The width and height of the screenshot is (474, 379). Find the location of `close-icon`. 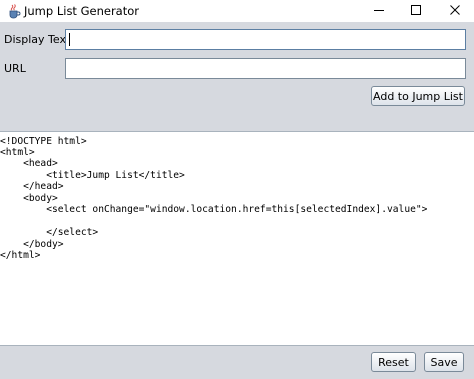

close-icon is located at coordinates (455, 11).